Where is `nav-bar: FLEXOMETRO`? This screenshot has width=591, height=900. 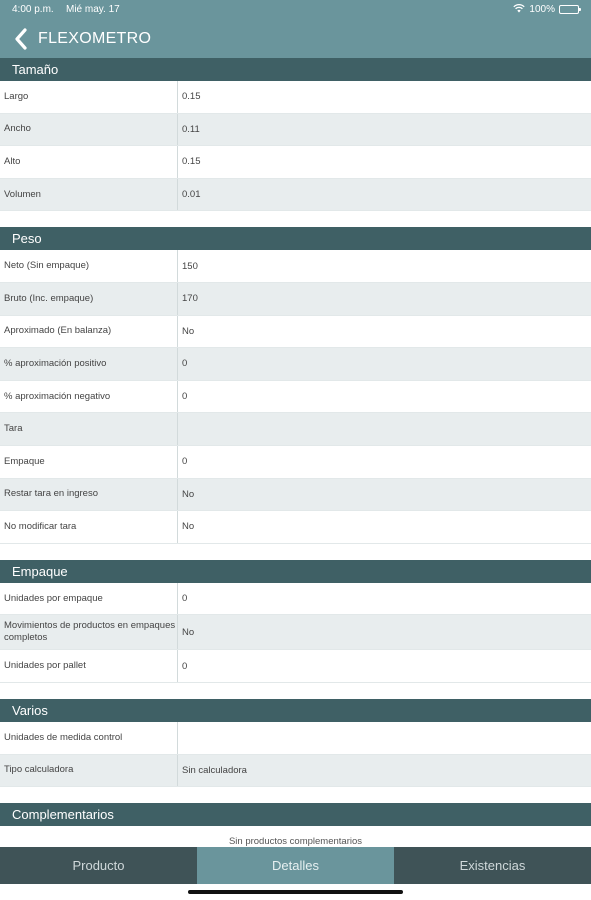
nav-bar: FLEXOMETRO is located at coordinates (295, 39).